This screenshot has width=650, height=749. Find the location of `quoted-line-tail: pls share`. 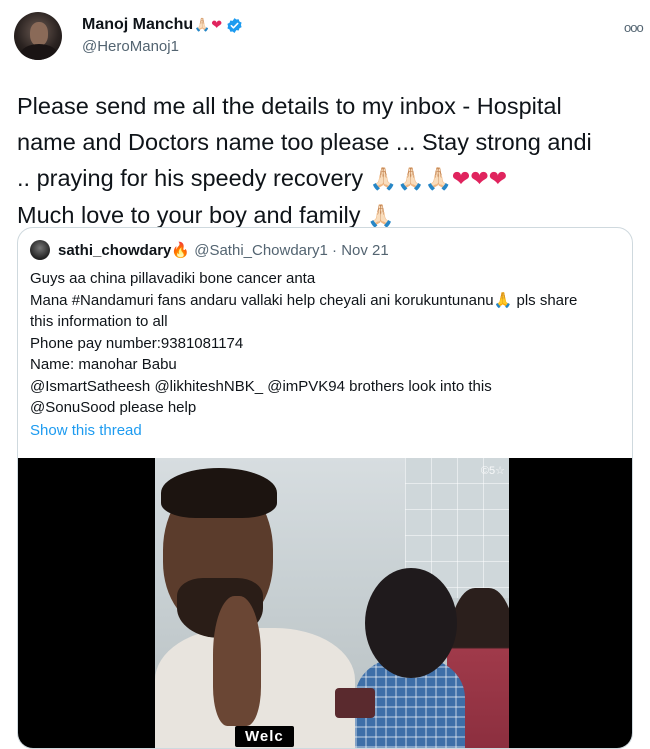

quoted-line-tail: pls share is located at coordinates (547, 300).